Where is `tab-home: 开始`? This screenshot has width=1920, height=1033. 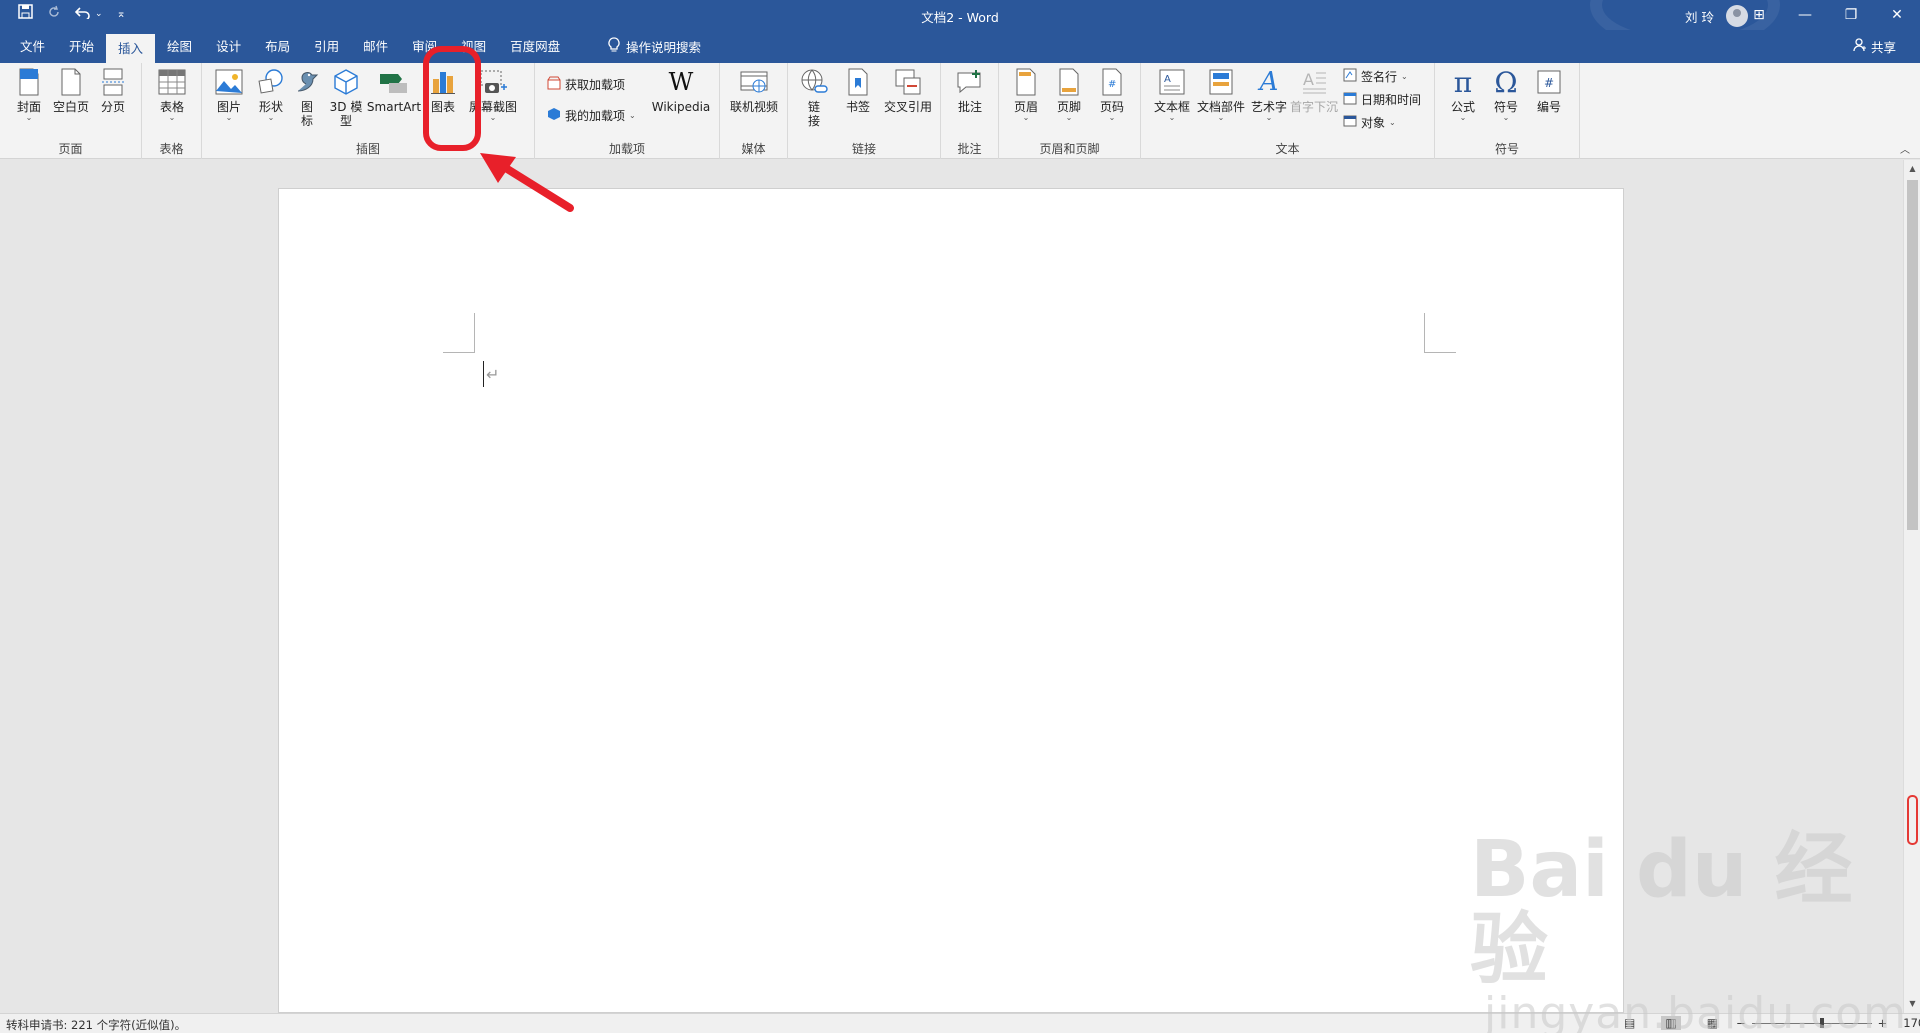 tab-home: 开始 is located at coordinates (81, 46).